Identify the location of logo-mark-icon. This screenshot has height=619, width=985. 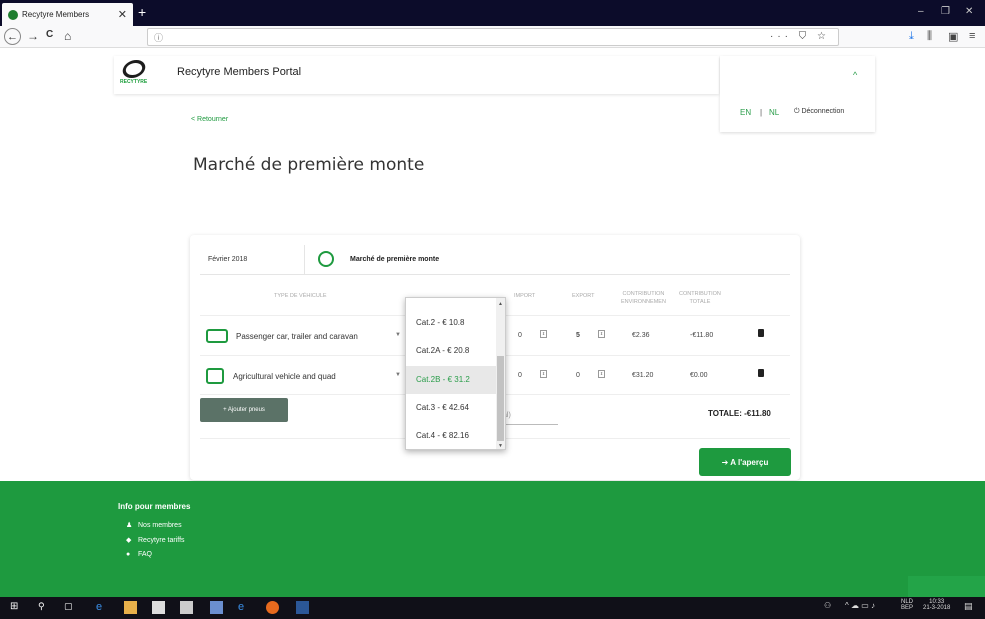
(134, 69).